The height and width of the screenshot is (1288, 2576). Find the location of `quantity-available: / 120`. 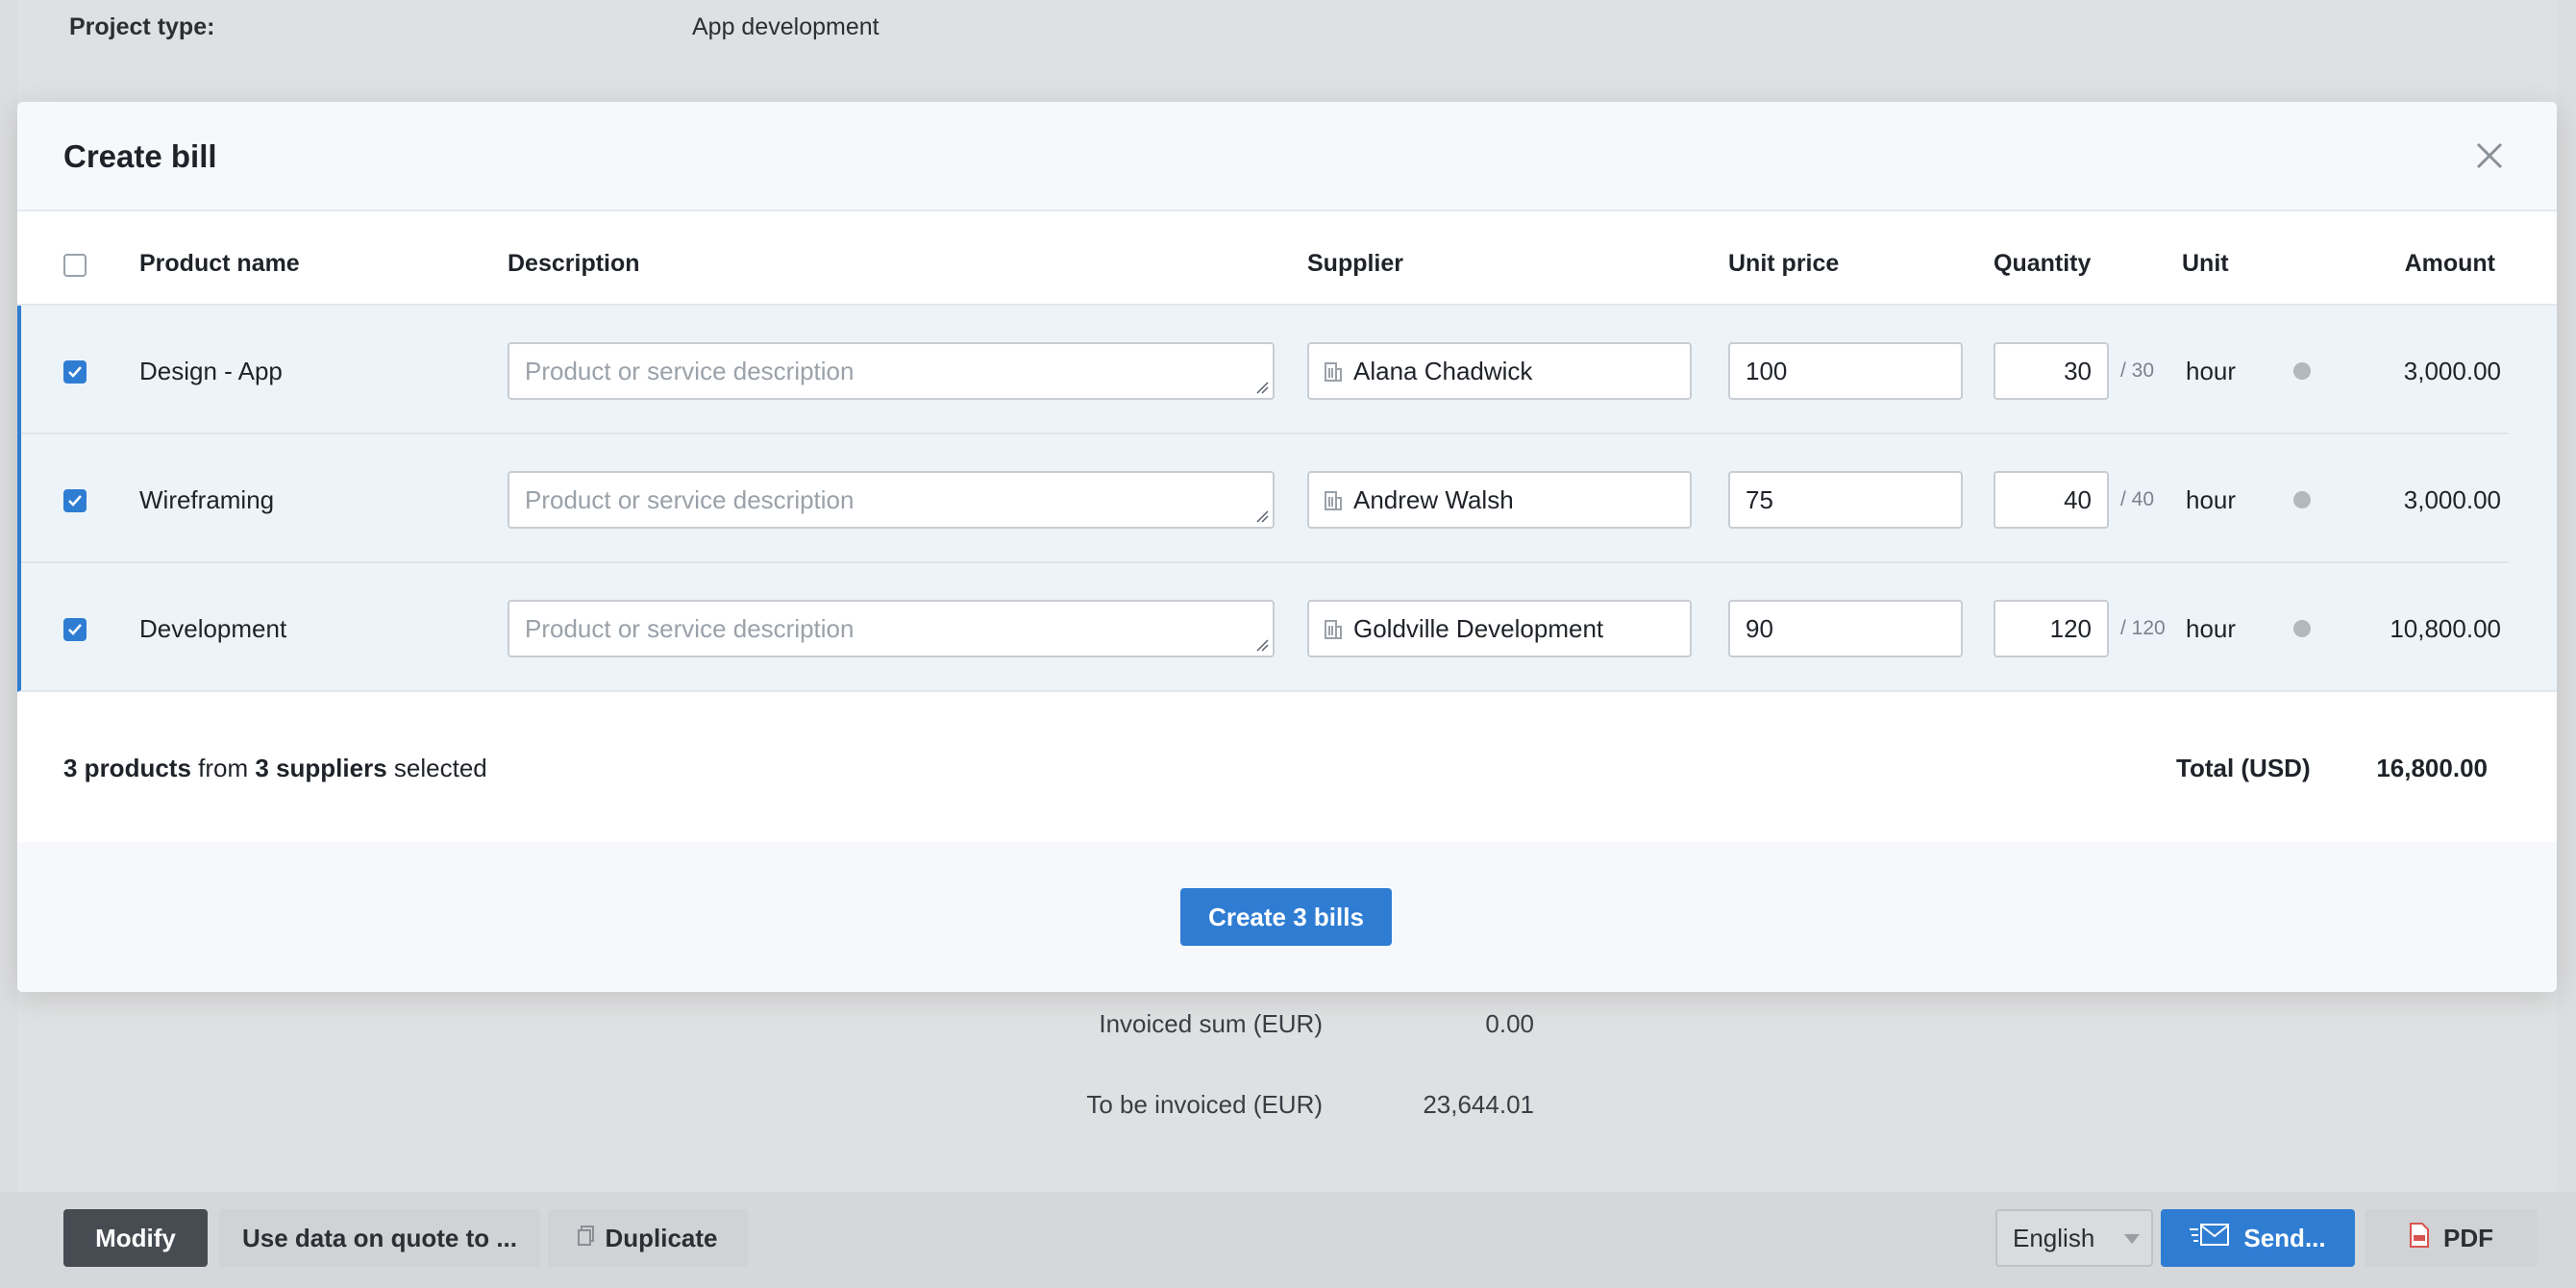

quantity-available: / 120 is located at coordinates (2143, 628).